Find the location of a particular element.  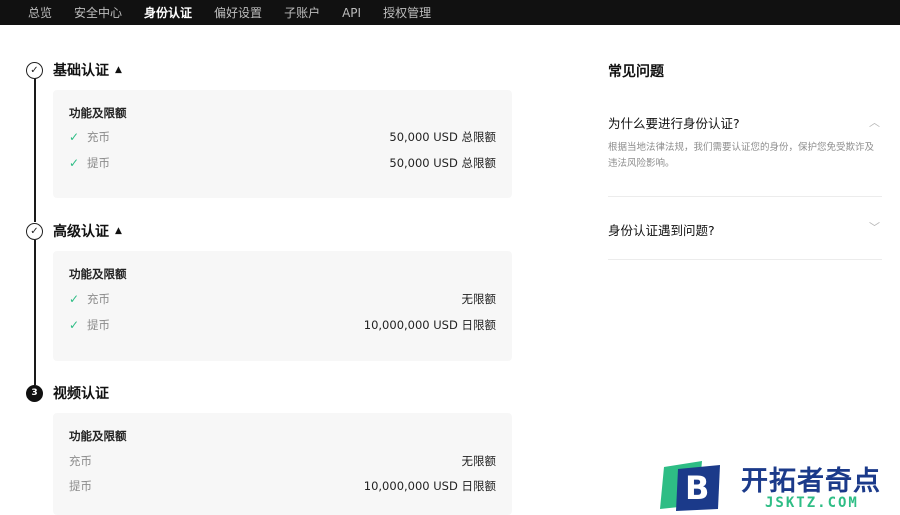

nav-item-security: 安全中心 is located at coordinates (98, 12).